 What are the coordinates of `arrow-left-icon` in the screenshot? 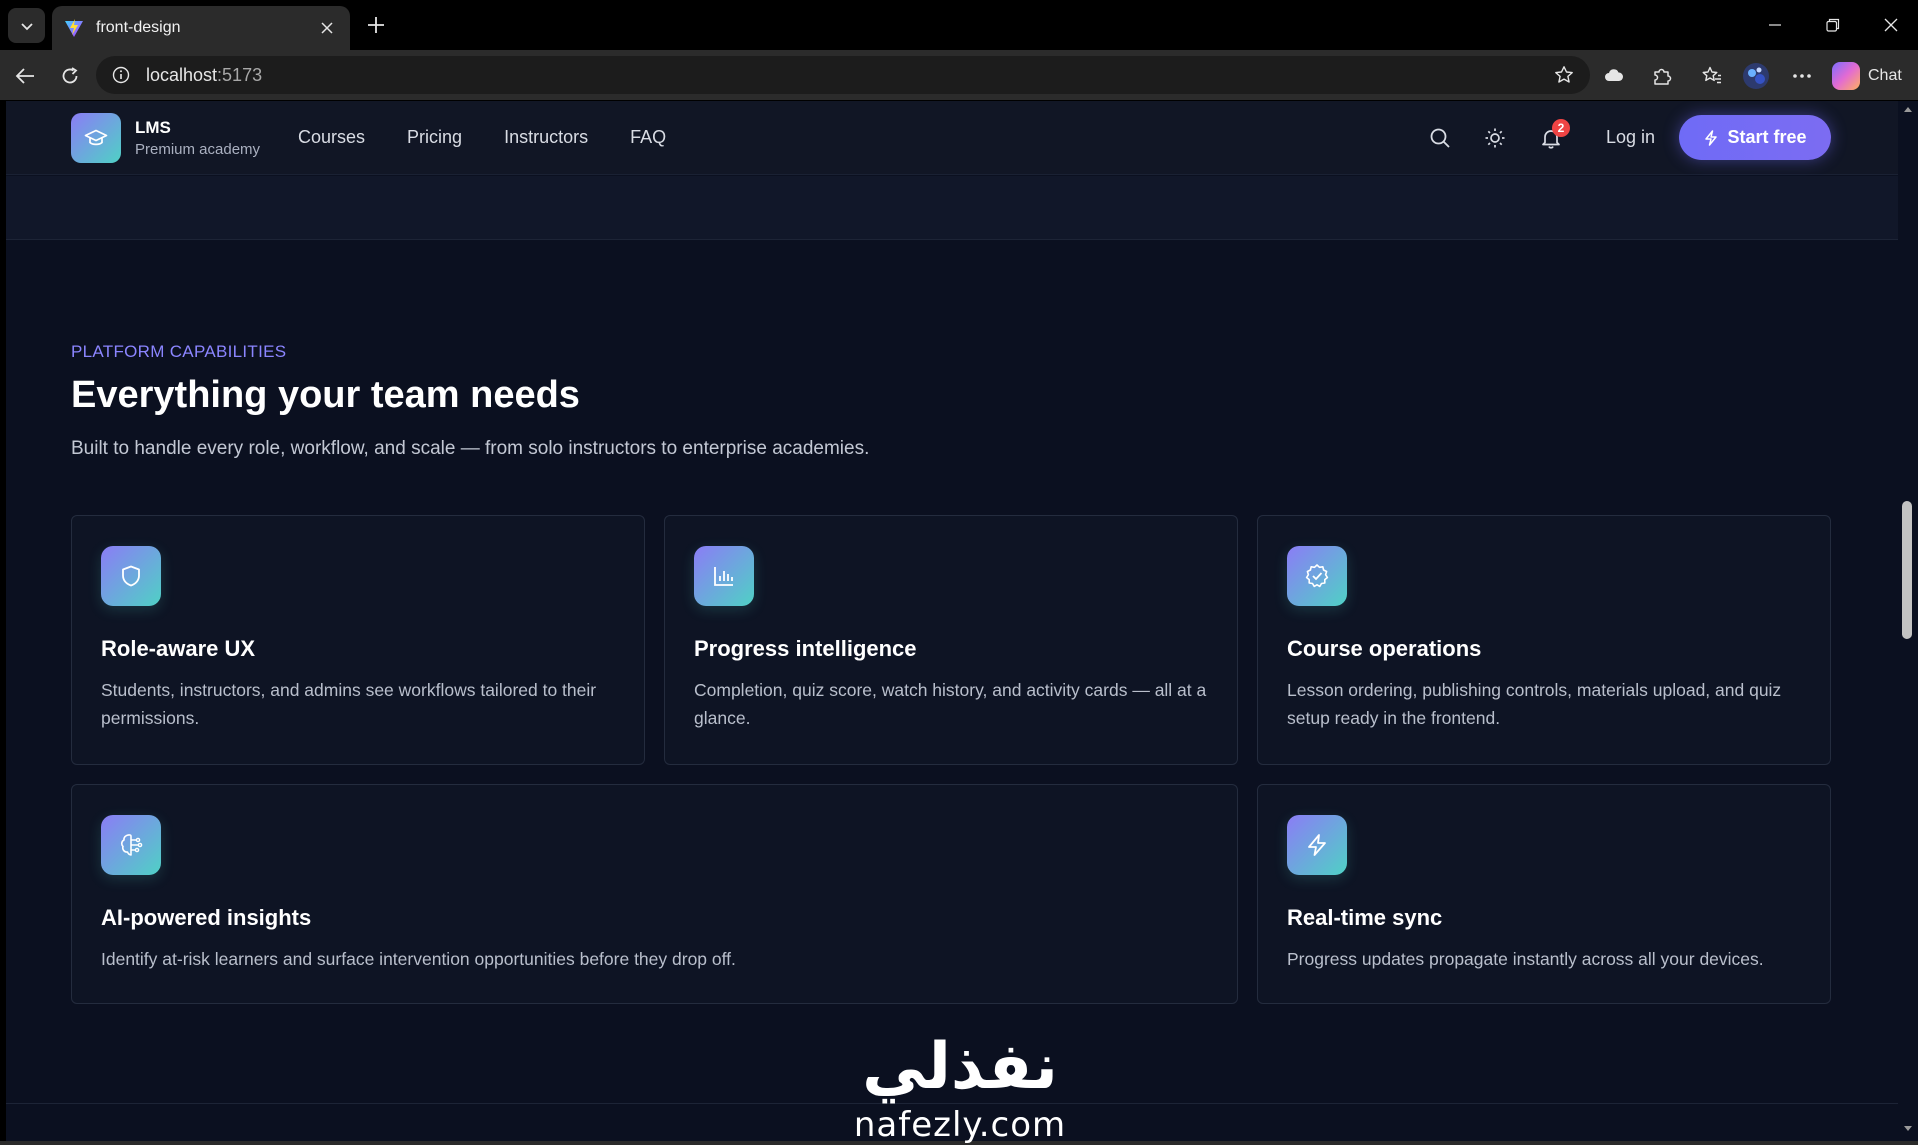 It's located at (24, 76).